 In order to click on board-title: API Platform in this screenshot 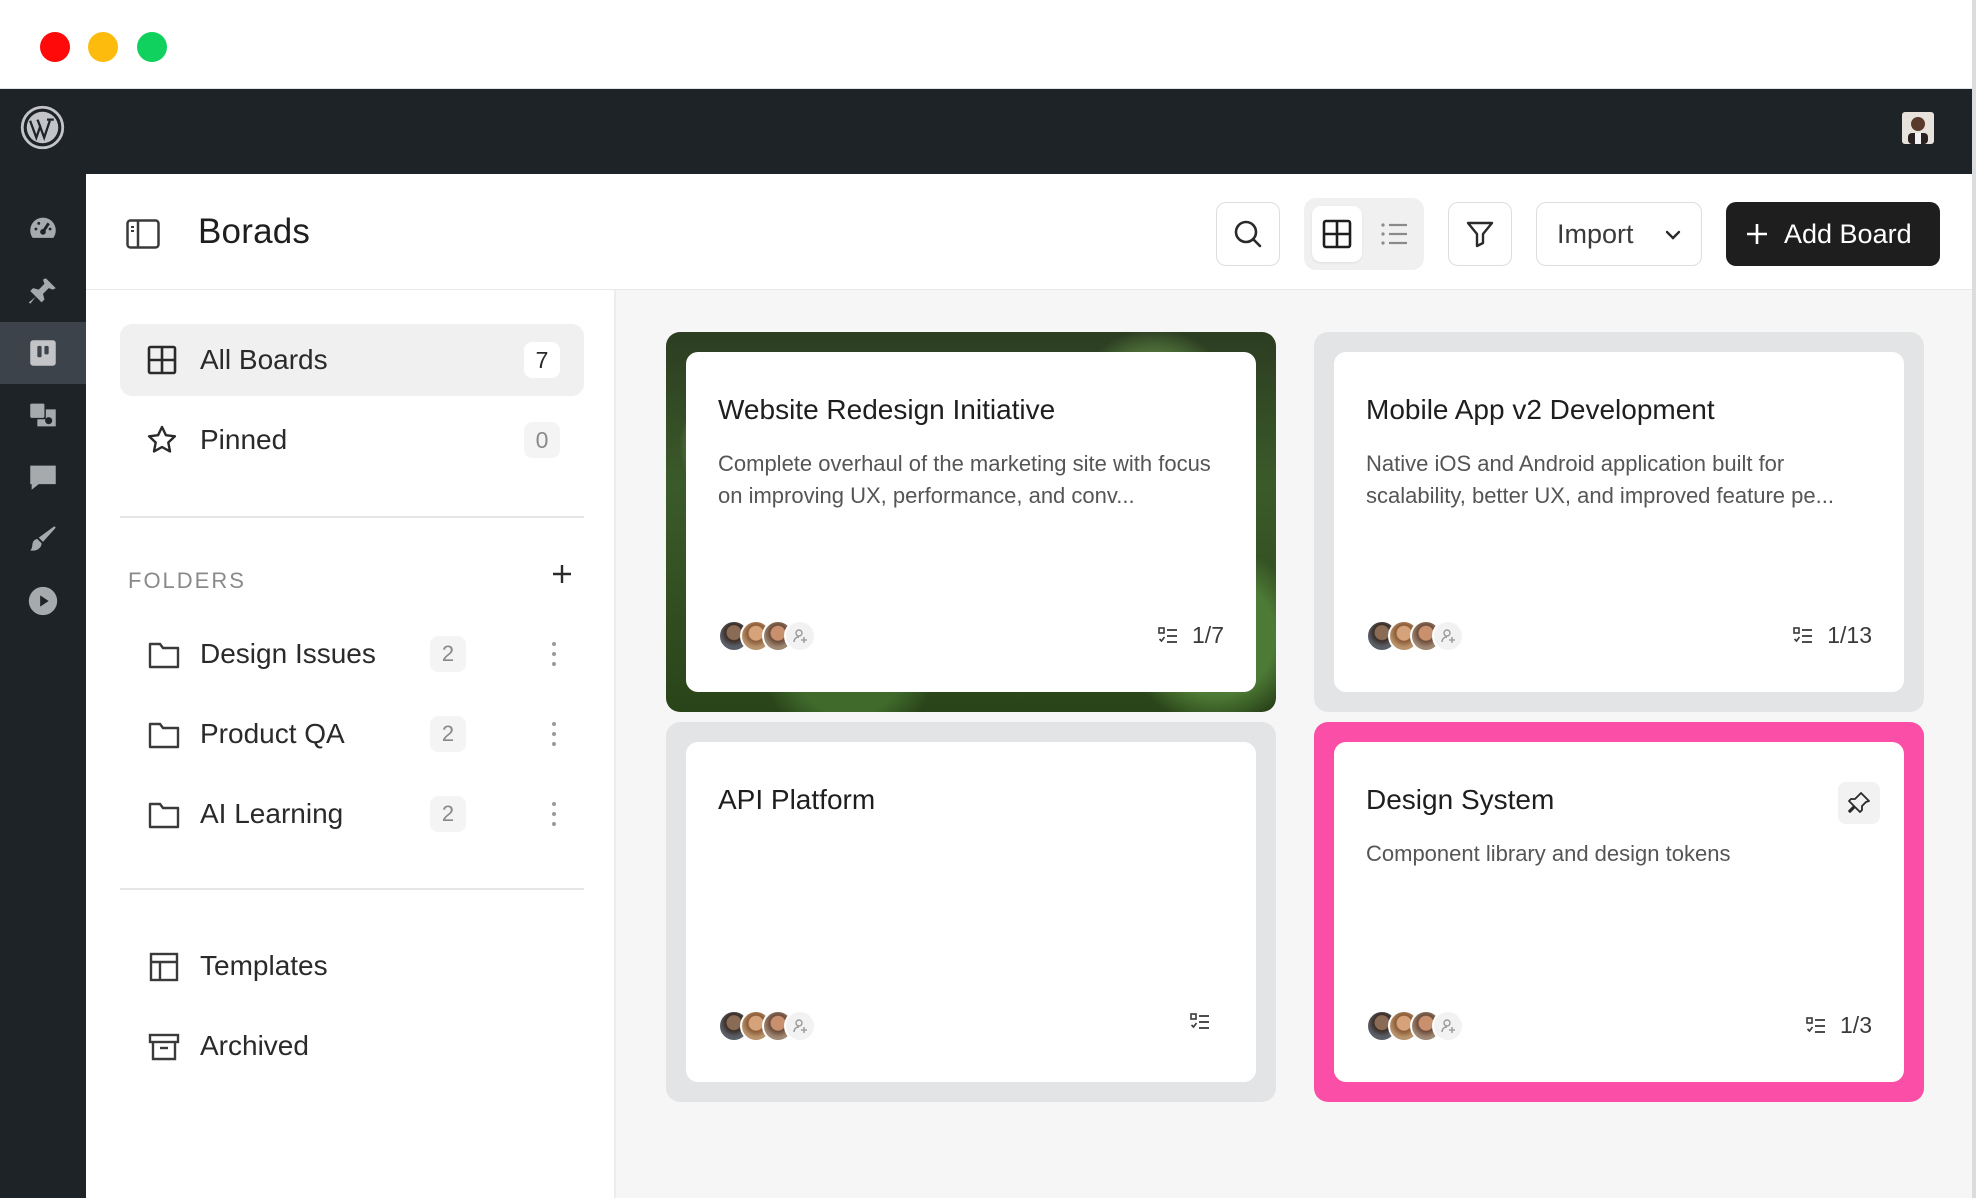, I will do `click(797, 799)`.